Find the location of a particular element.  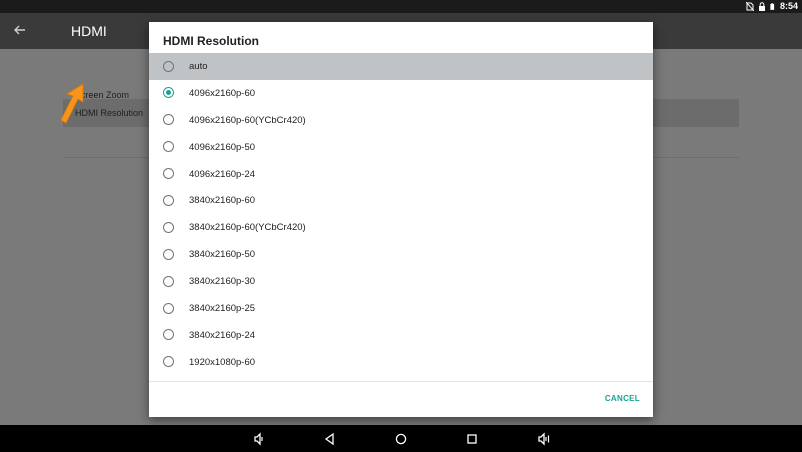

volume-up-icon is located at coordinates (544, 439).